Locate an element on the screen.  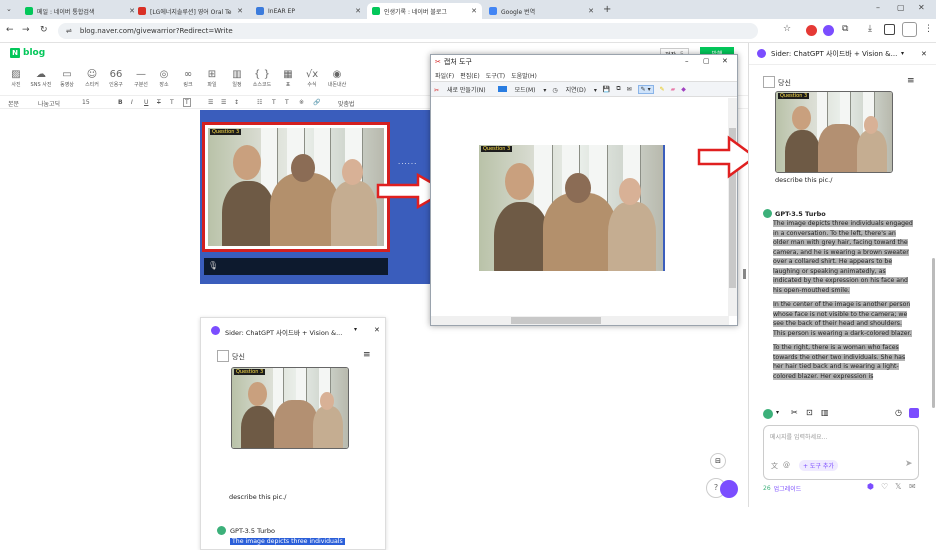
superscript-button: T is located at coordinates (274, 102).